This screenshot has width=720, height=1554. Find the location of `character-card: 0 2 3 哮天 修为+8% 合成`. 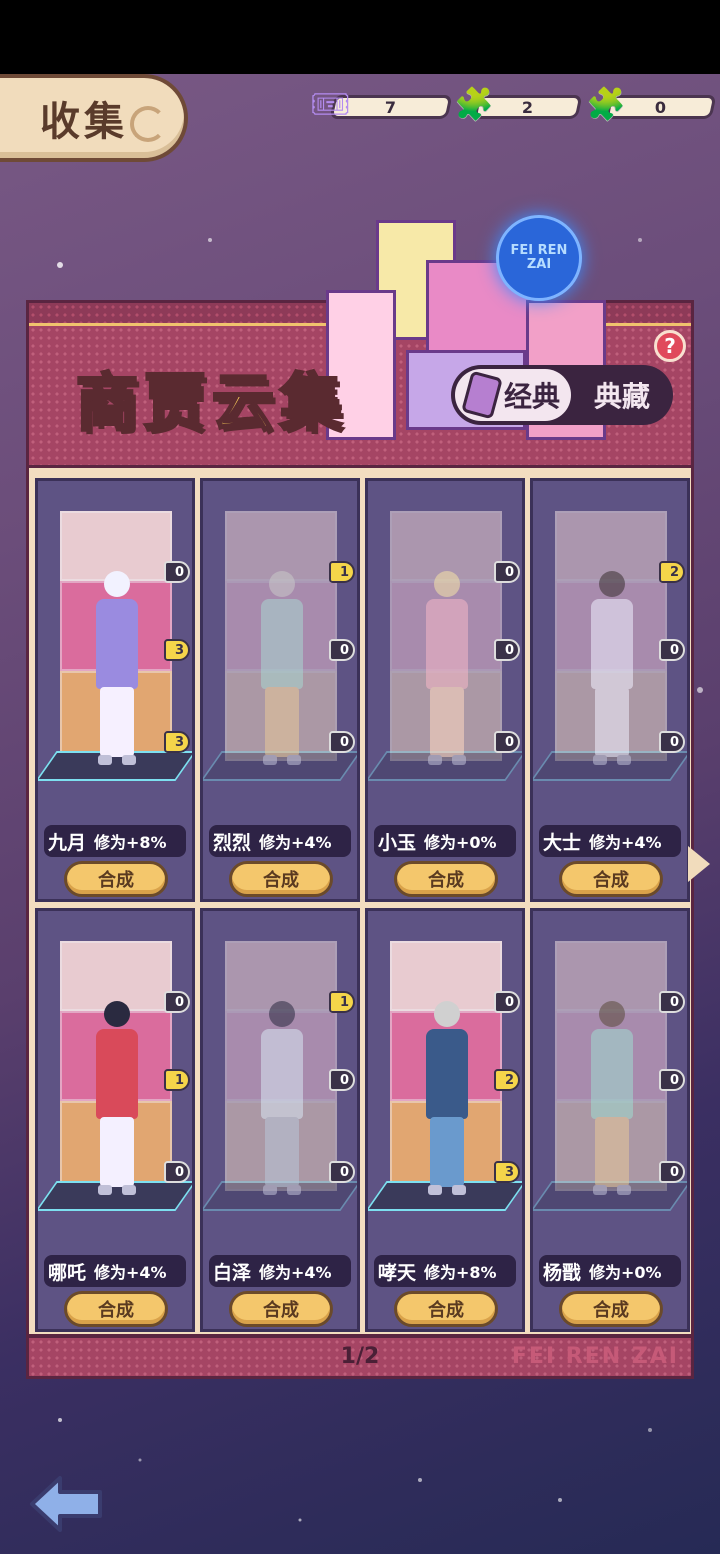

character-card: 0 2 3 哮天 修为+8% 合成 is located at coordinates (445, 1120).